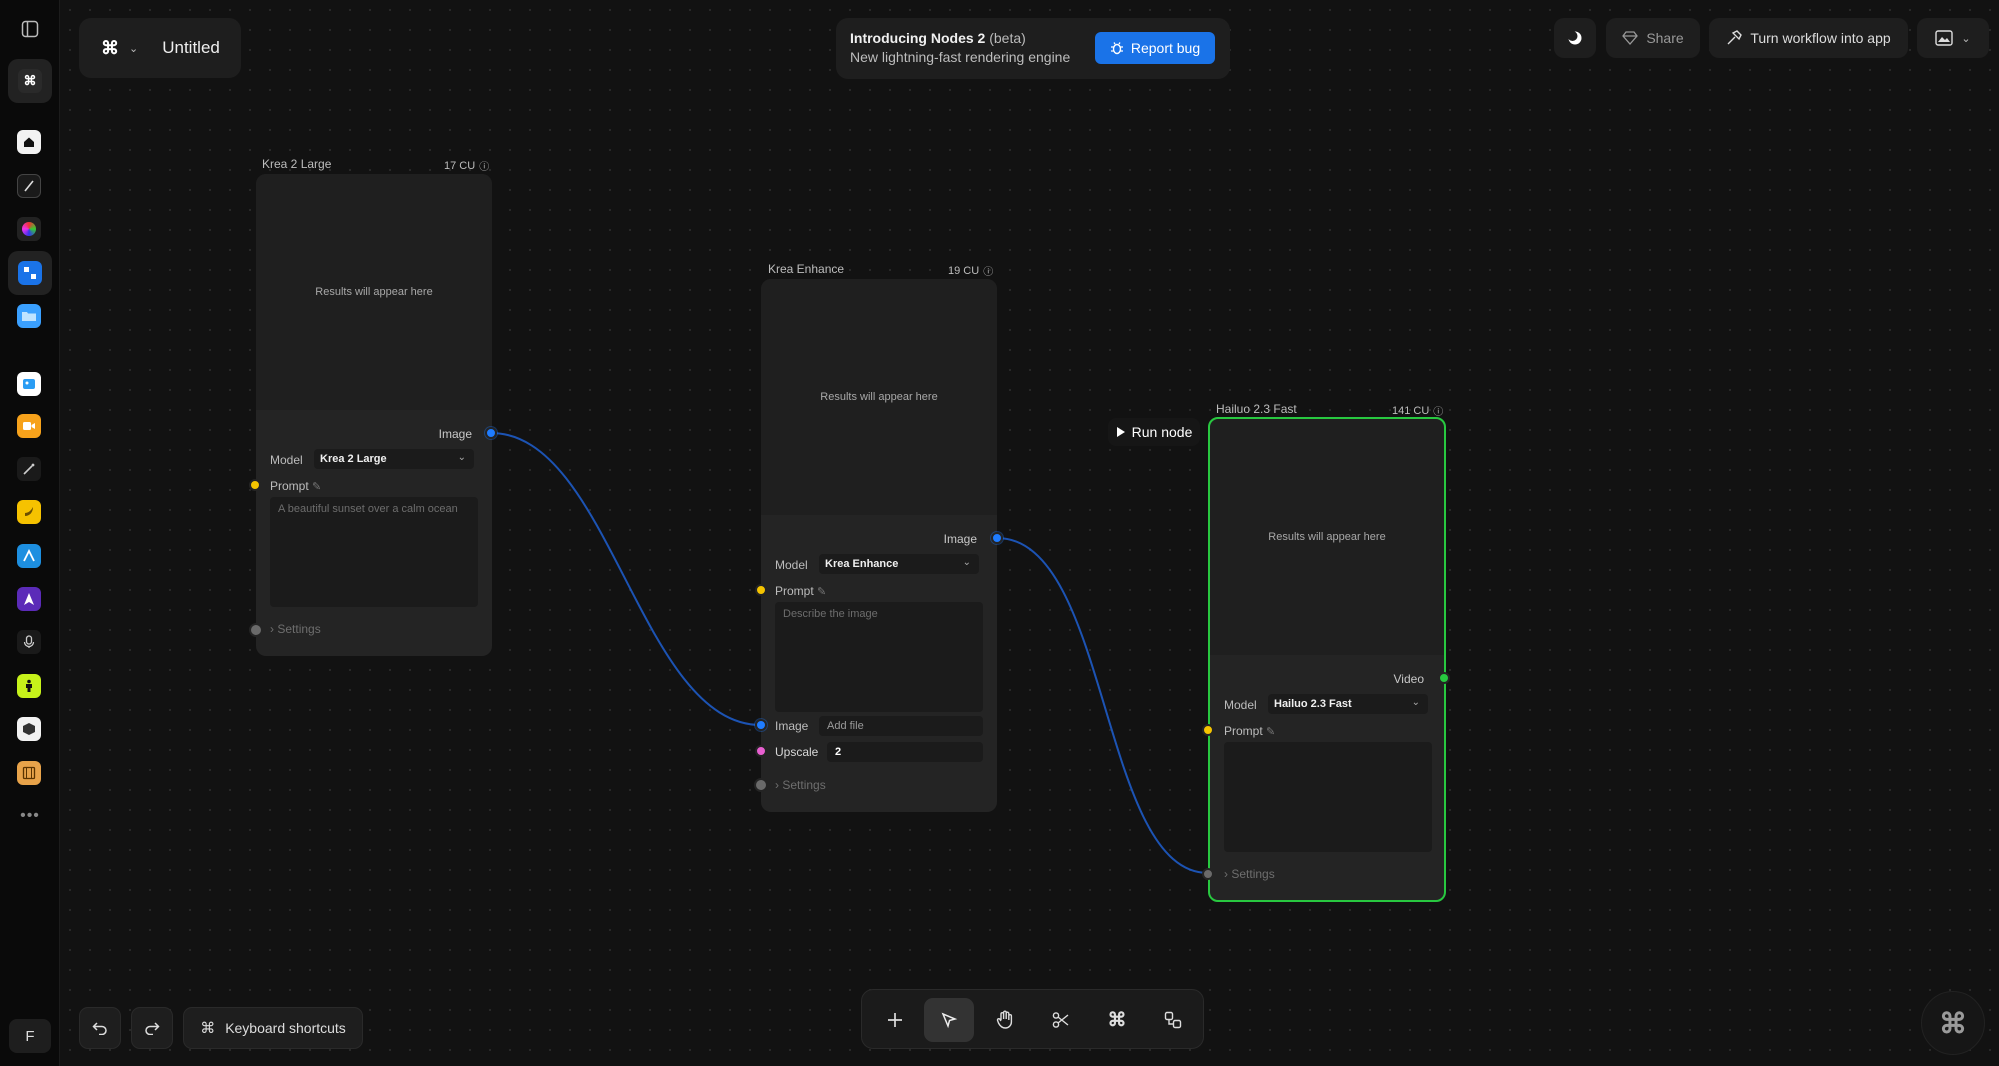 The height and width of the screenshot is (1066, 1999). I want to click on video-app-icon, so click(29, 426).